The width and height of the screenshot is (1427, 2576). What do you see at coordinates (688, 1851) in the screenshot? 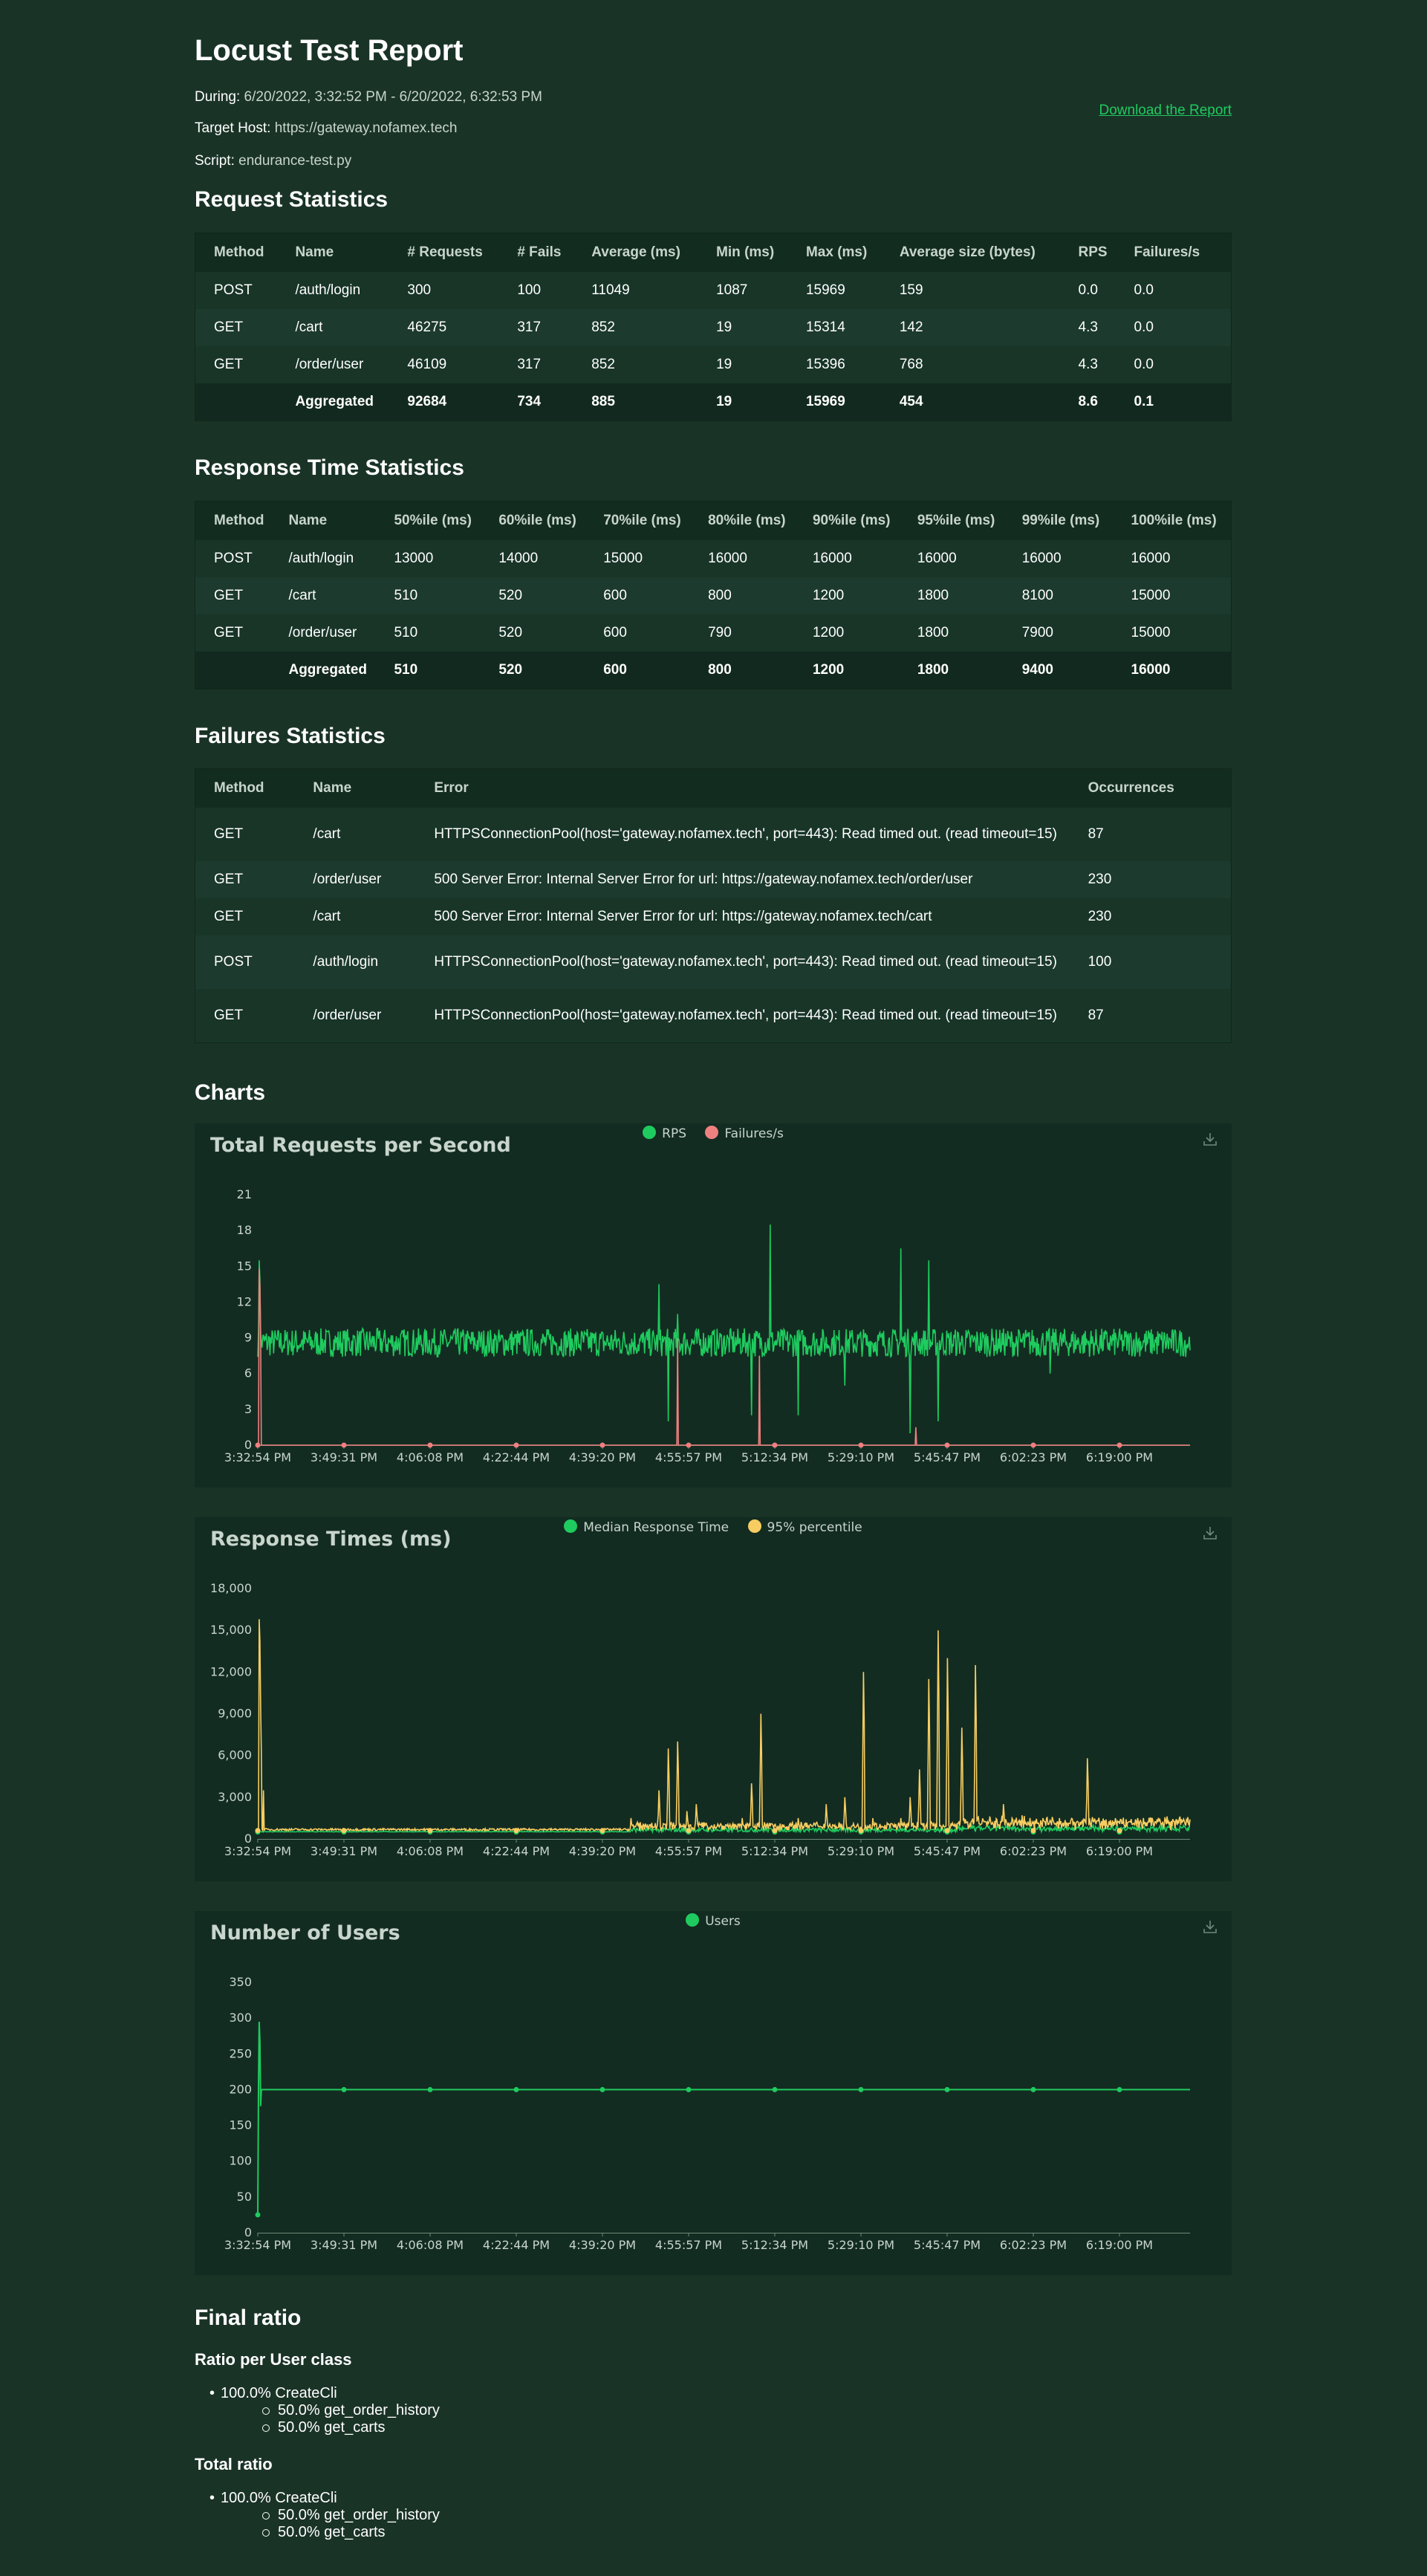
I see `x-tick-label: 4:55:57 PM` at bounding box center [688, 1851].